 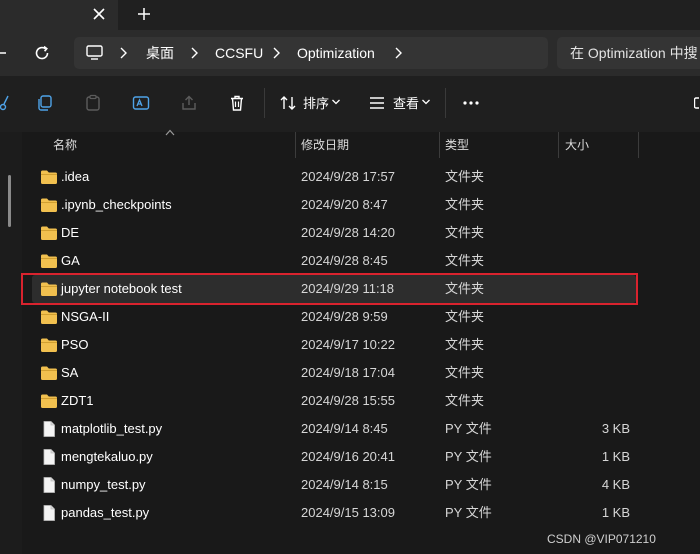 What do you see at coordinates (4, 53) in the screenshot?
I see `back-arrow-icon` at bounding box center [4, 53].